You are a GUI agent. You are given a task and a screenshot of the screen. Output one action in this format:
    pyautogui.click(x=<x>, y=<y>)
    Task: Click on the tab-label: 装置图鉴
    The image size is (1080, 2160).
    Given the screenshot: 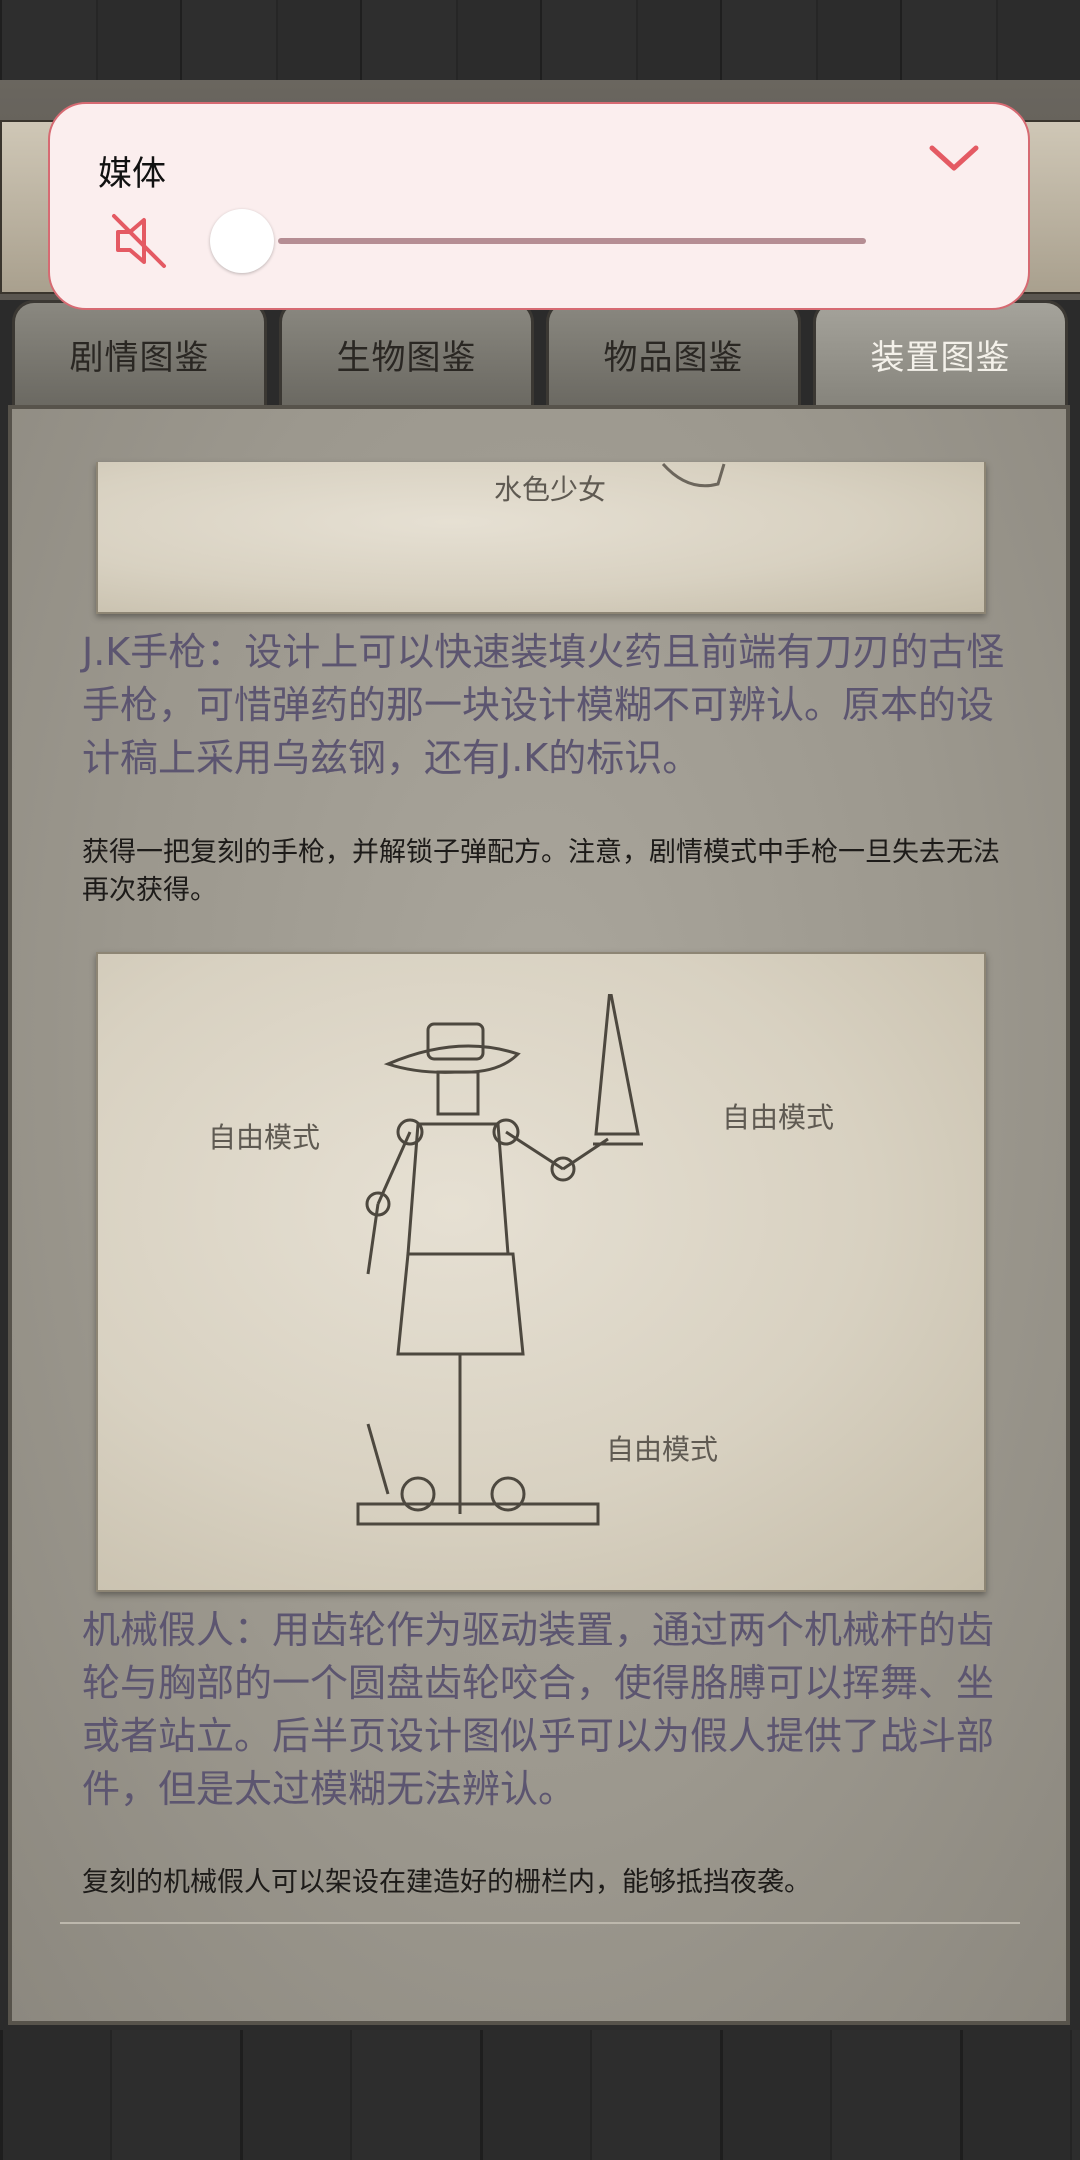 What is the action you would take?
    pyautogui.click(x=940, y=357)
    